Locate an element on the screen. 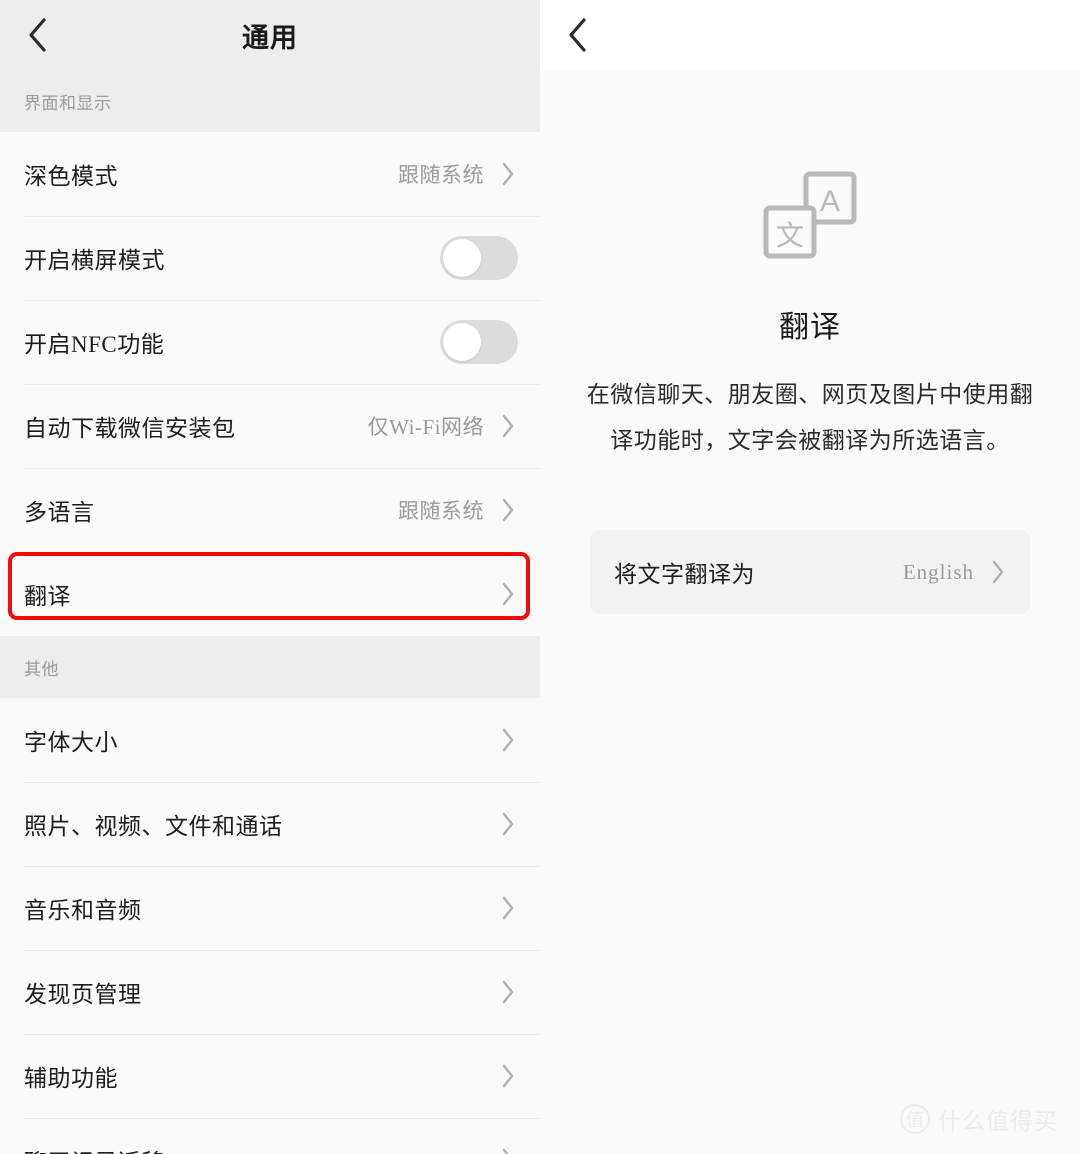 Image resolution: width=1080 pixels, height=1154 pixels. row-accessibility: 辅助功能 is located at coordinates (270, 1076).